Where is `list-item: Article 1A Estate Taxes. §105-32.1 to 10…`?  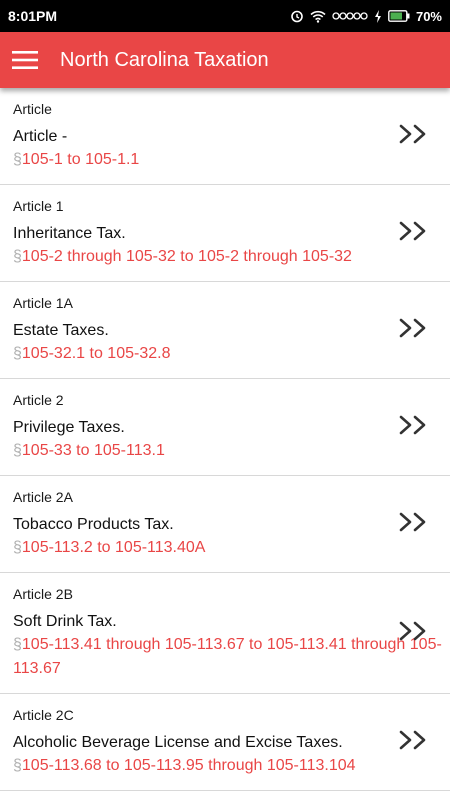 list-item: Article 1A Estate Taxes. §105-32.1 to 10… is located at coordinates (225, 330).